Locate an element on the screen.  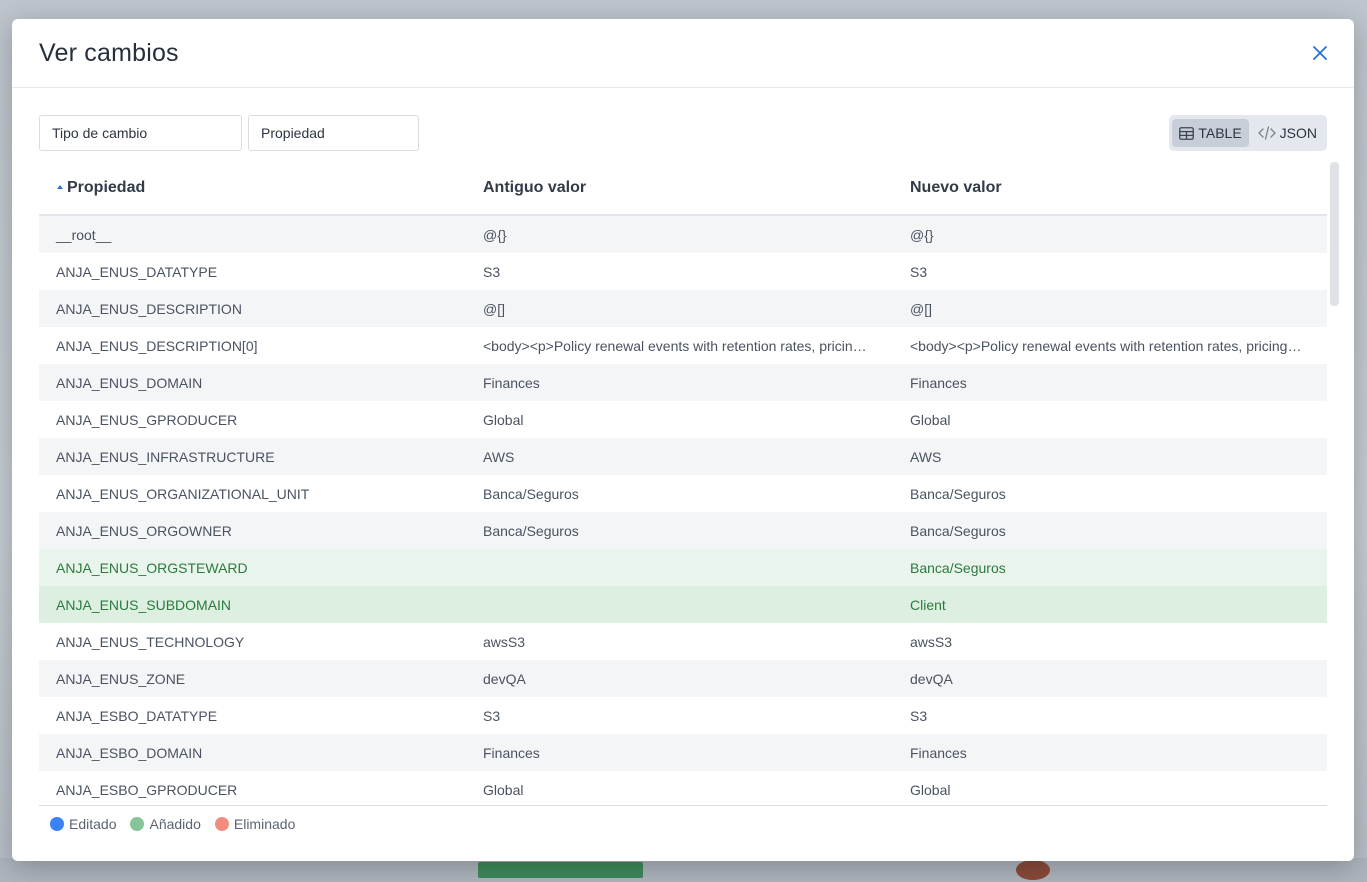
cell-property: ANJA_ENUS_DOMAIN is located at coordinates (129, 382).